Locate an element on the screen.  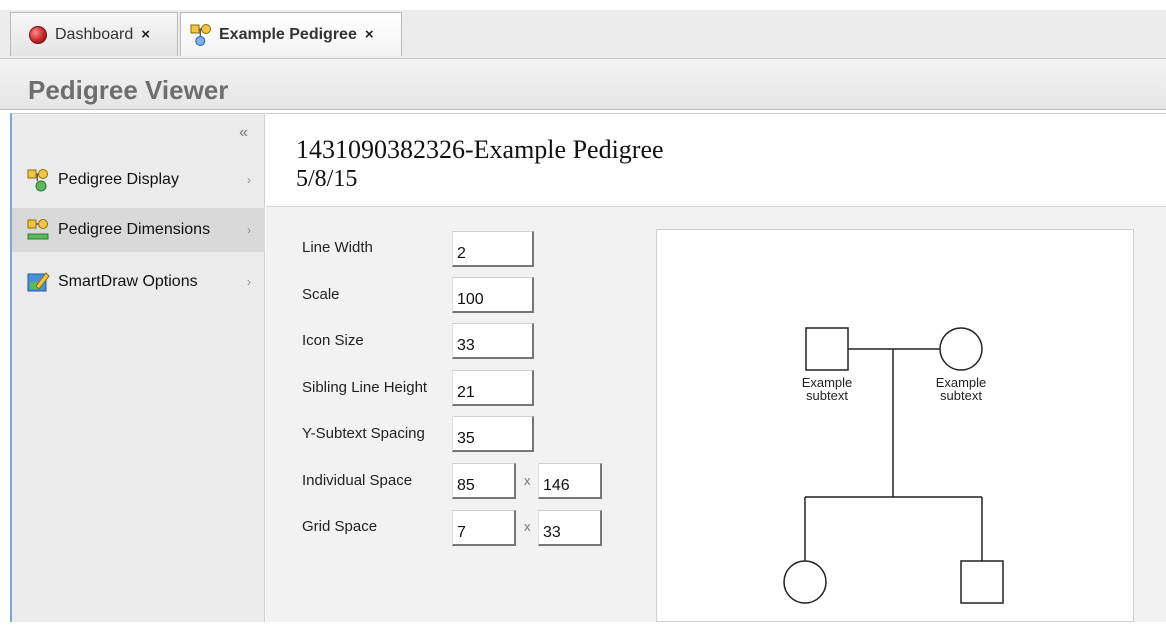
sidebar-item-label: Pedigree Dimensions is located at coordinates (134, 229).